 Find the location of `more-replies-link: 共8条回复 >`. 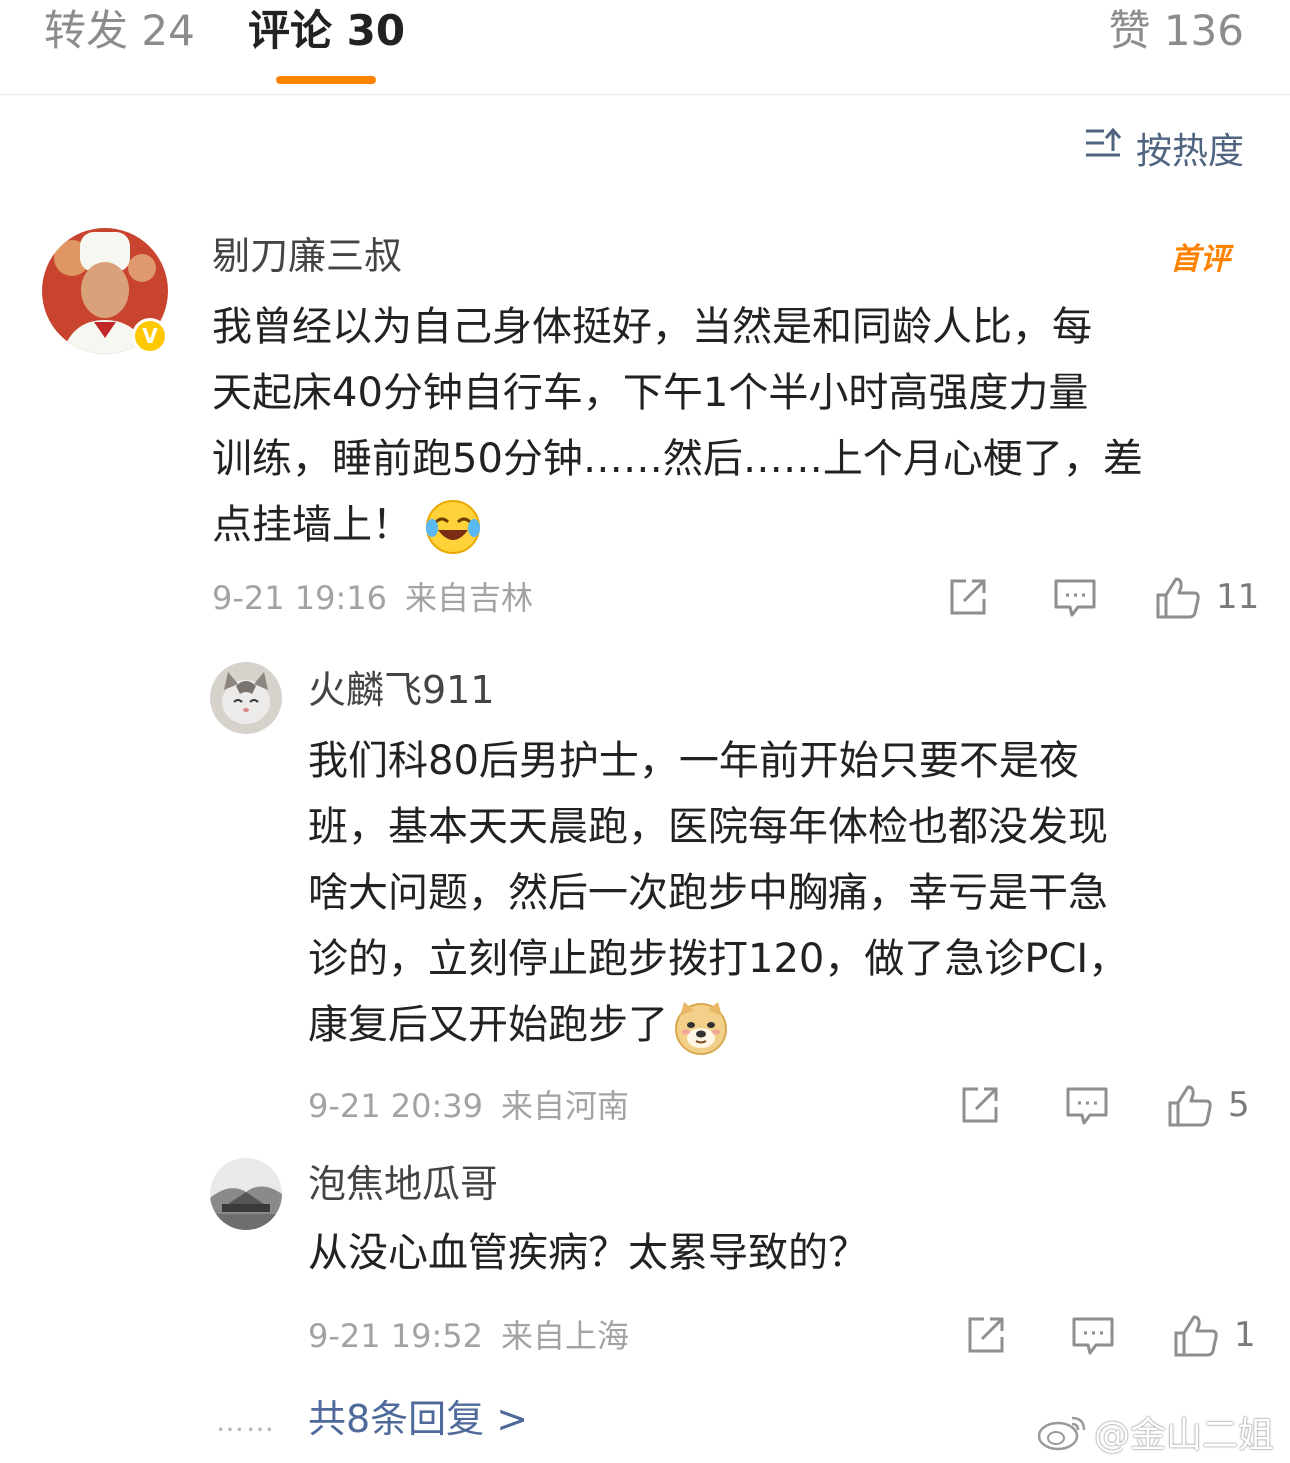

more-replies-link: 共8条回复 > is located at coordinates (418, 1419).